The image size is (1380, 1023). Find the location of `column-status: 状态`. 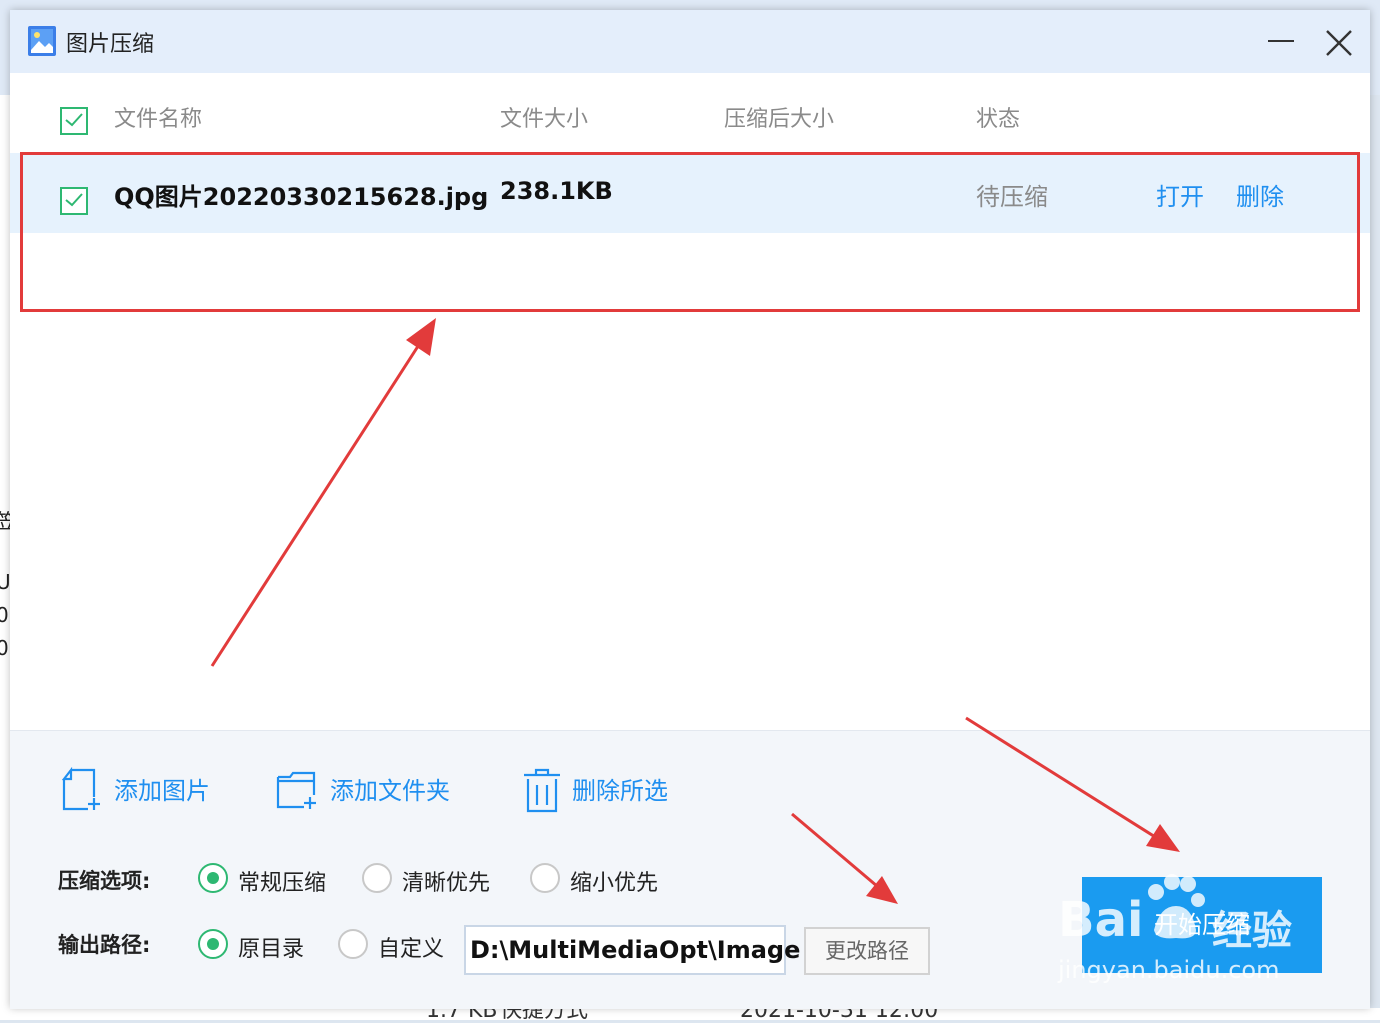

column-status: 状态 is located at coordinates (998, 119).